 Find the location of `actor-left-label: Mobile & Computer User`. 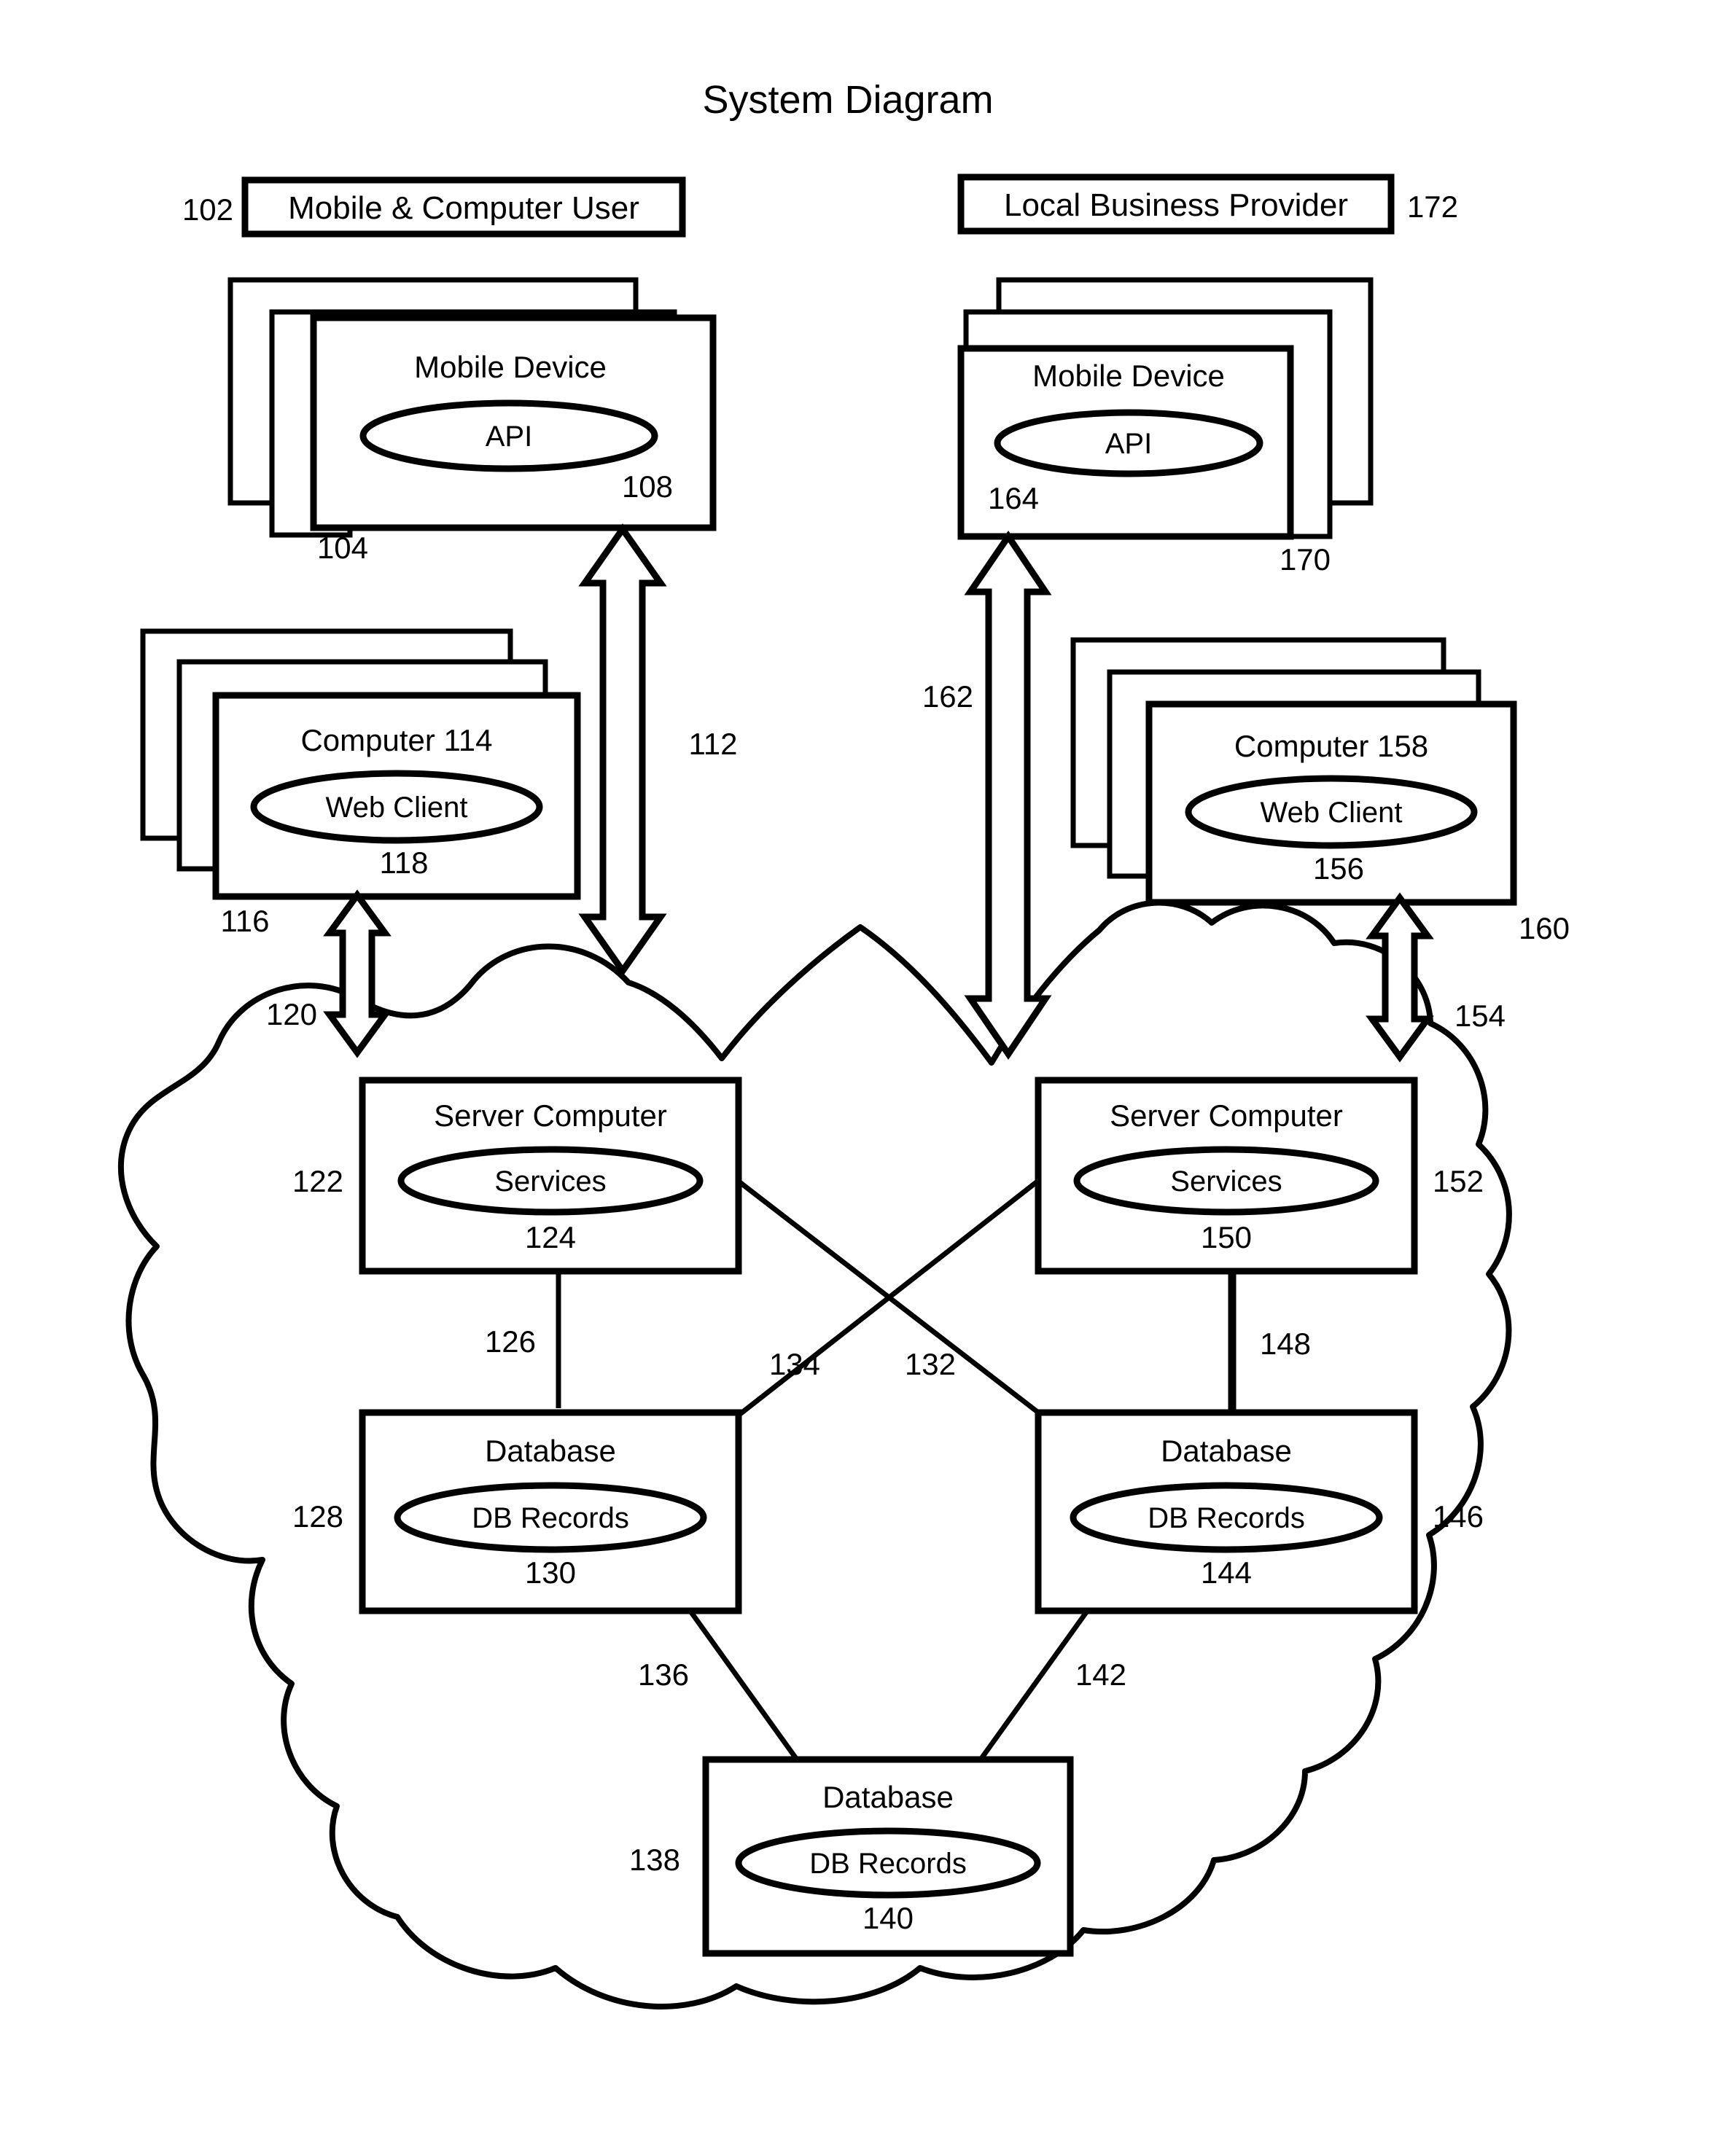

actor-left-label: Mobile & Computer User is located at coordinates (463, 208).